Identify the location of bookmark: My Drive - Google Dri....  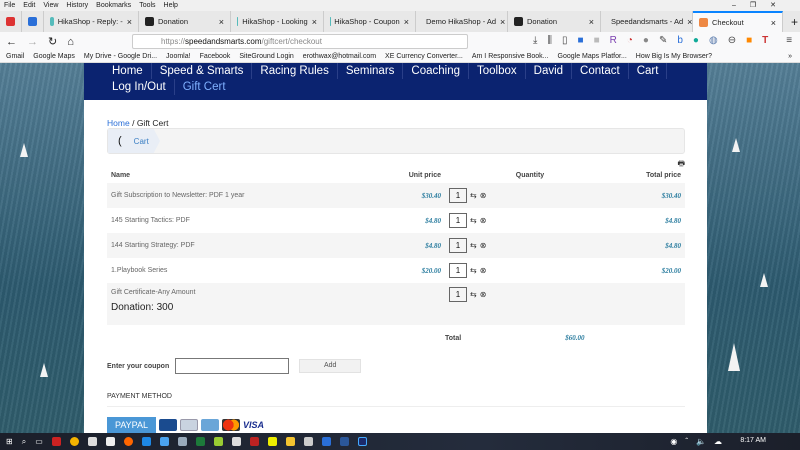
(120, 56).